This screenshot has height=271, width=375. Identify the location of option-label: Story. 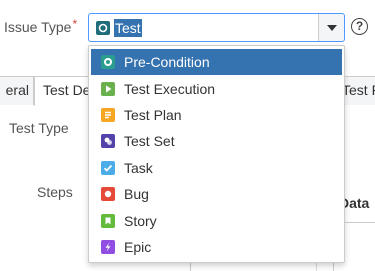
(140, 220).